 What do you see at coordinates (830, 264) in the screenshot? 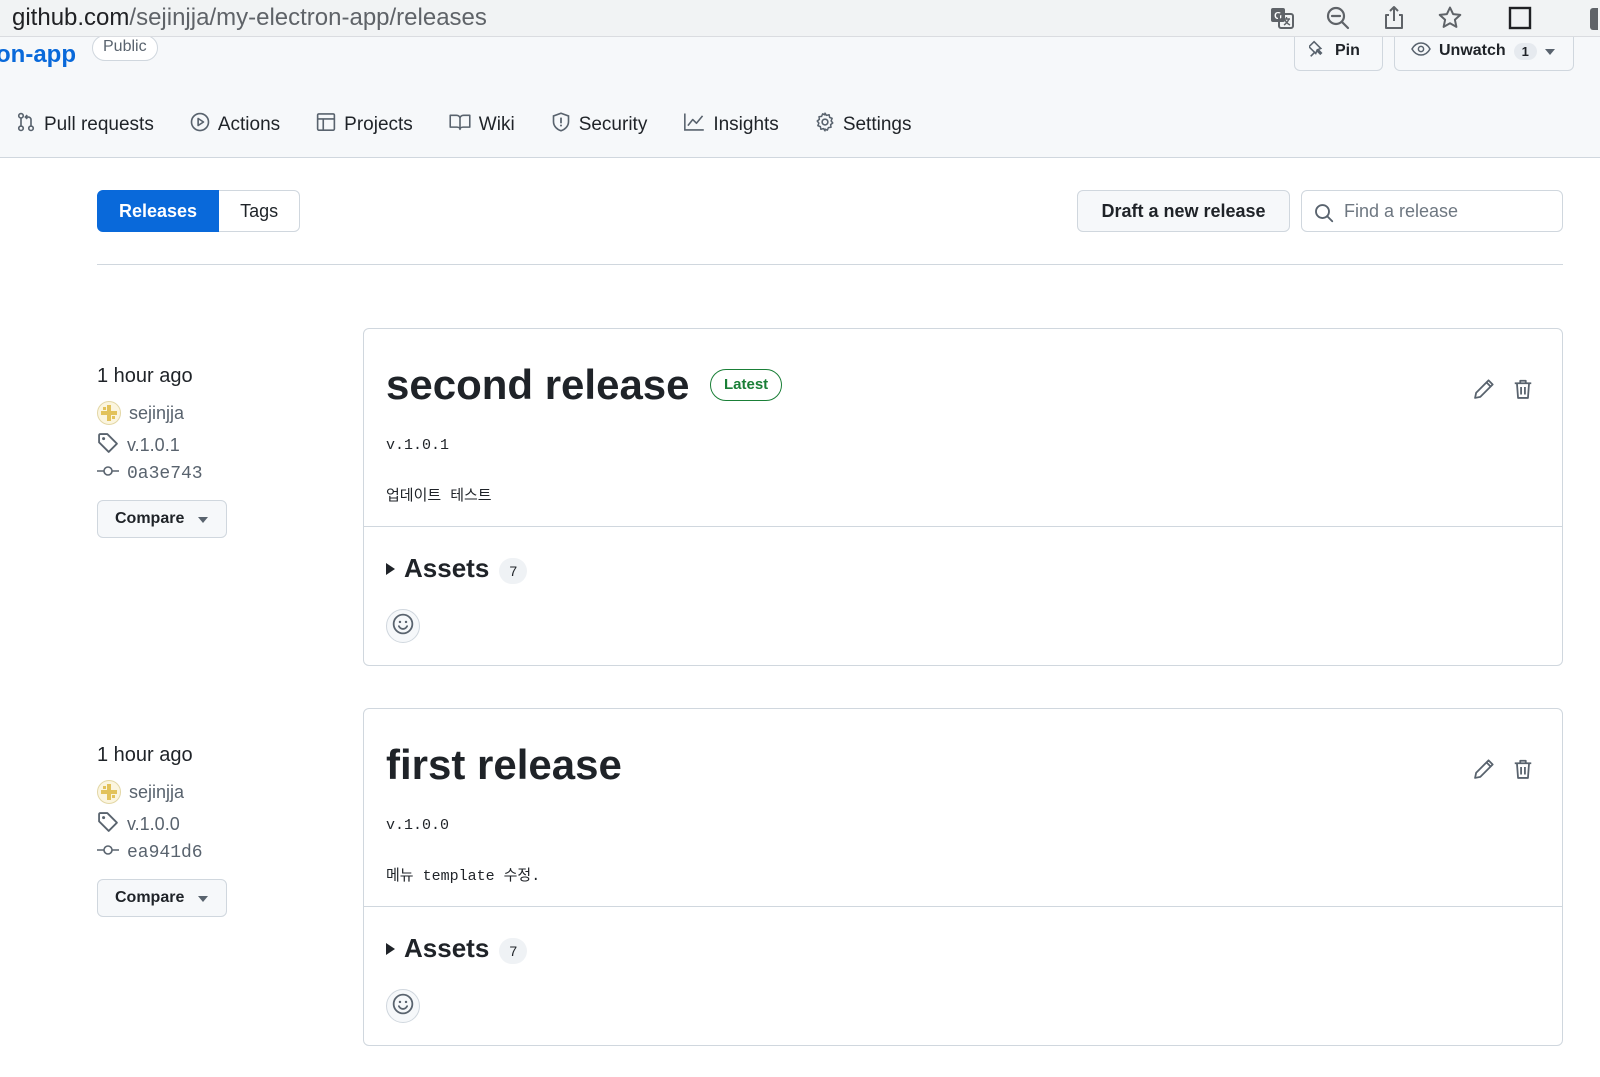
I see `section-divider` at bounding box center [830, 264].